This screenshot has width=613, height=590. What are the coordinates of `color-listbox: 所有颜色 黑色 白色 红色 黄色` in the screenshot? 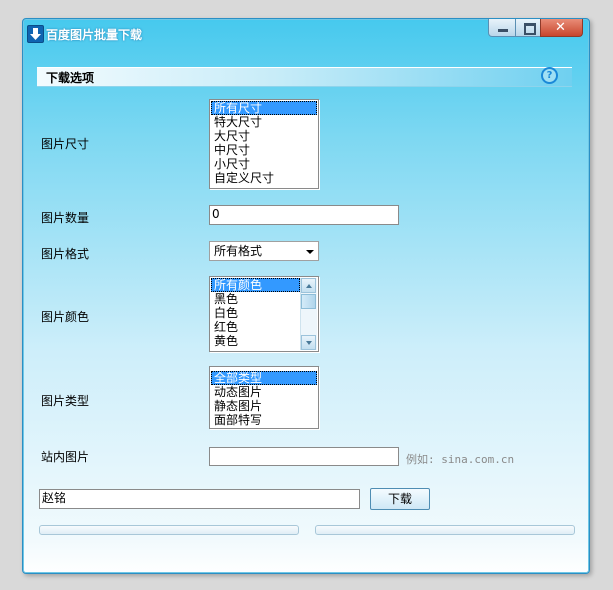 It's located at (264, 314).